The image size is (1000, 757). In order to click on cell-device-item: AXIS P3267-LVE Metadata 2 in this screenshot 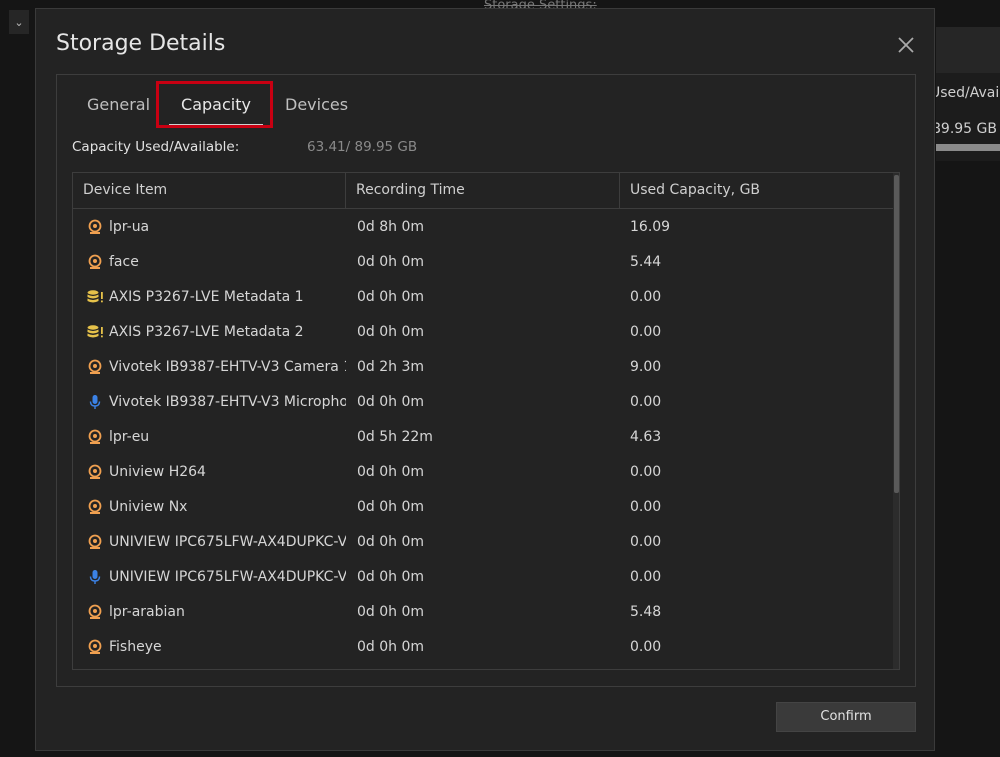, I will do `click(209, 332)`.